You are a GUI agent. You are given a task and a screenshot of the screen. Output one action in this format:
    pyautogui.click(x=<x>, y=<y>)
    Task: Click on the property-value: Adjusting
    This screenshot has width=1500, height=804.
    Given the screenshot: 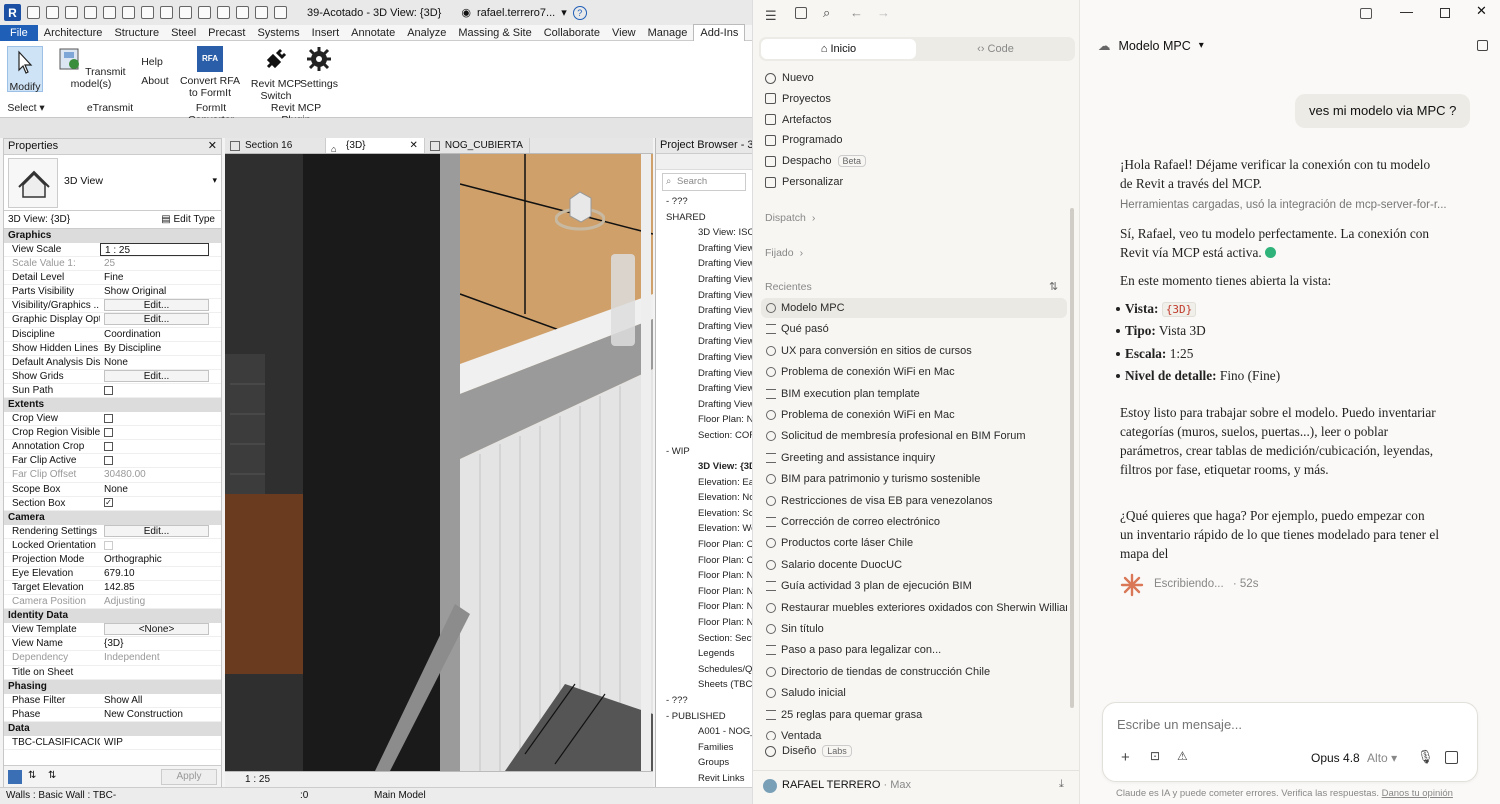 What is the action you would take?
    pyautogui.click(x=160, y=601)
    